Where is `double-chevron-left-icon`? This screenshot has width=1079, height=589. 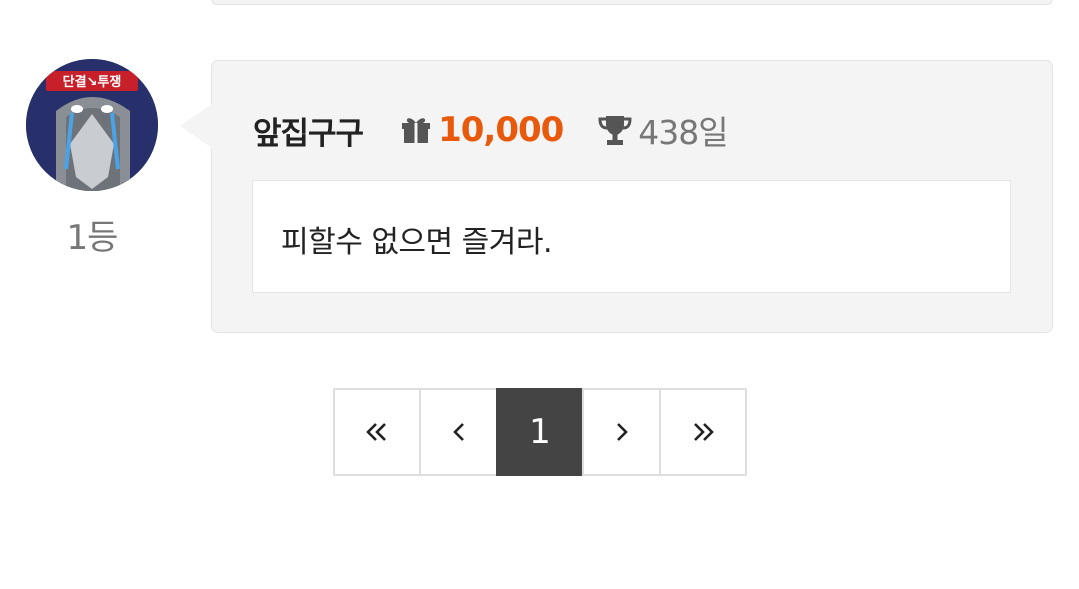
double-chevron-left-icon is located at coordinates (376, 432).